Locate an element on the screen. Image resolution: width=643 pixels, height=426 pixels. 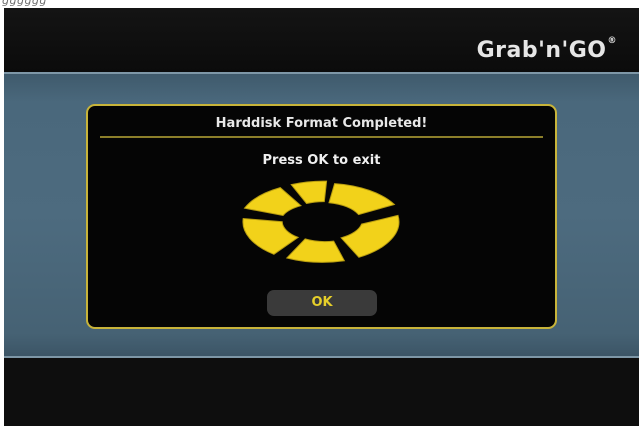
cropped-caption: gggggg is located at coordinates (24, 3).